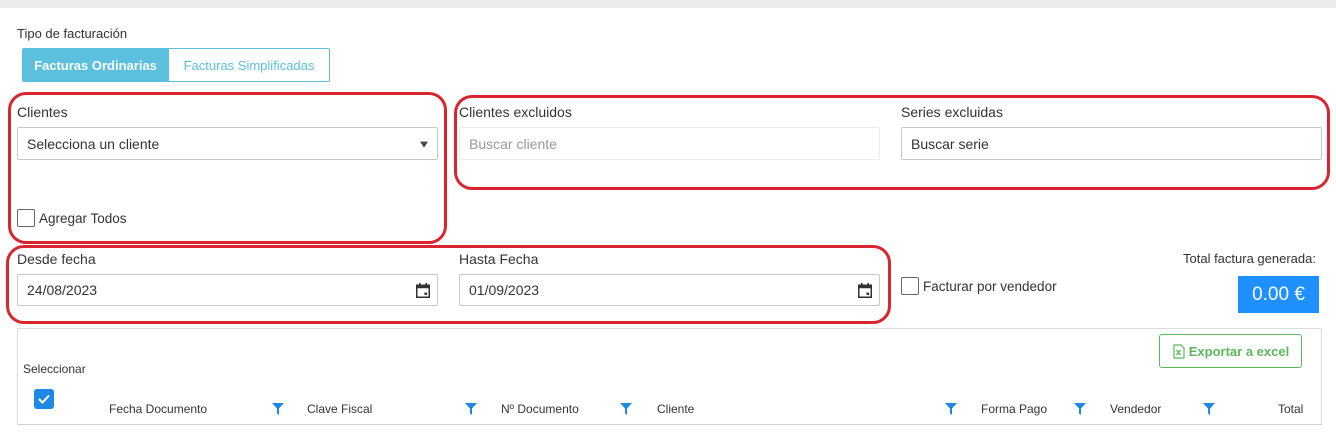 Image resolution: width=1336 pixels, height=438 pixels. What do you see at coordinates (910, 286) in the screenshot?
I see `invoice-by-seller-checkbox` at bounding box center [910, 286].